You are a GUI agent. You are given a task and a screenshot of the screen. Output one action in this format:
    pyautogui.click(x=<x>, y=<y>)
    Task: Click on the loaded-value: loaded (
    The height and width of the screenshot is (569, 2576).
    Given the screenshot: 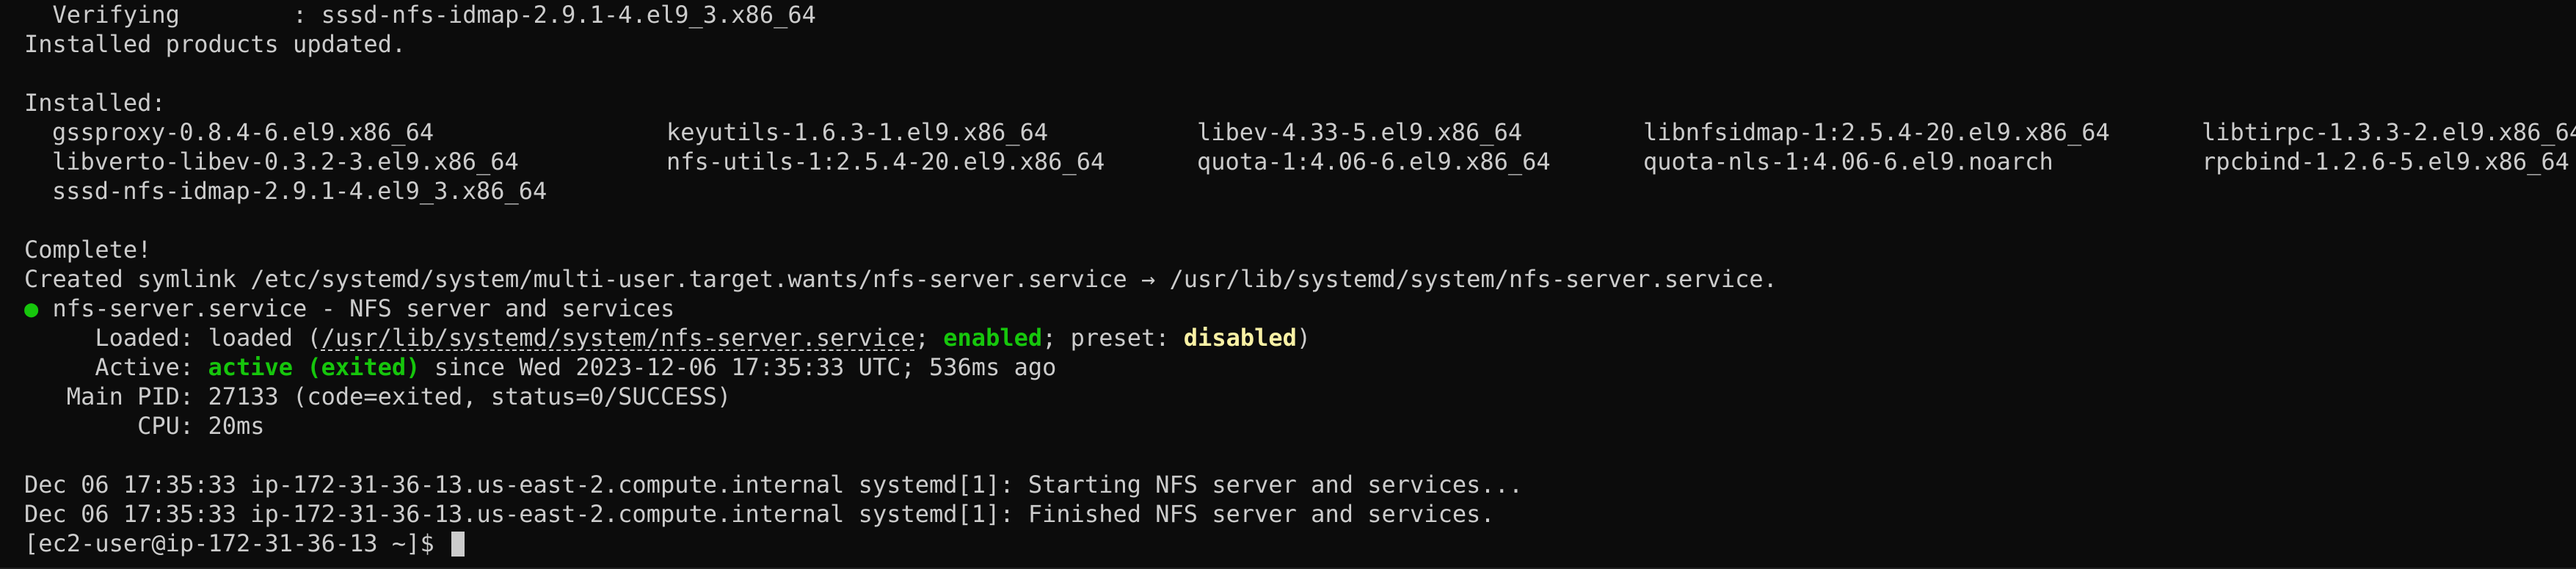 What is the action you would take?
    pyautogui.click(x=264, y=338)
    